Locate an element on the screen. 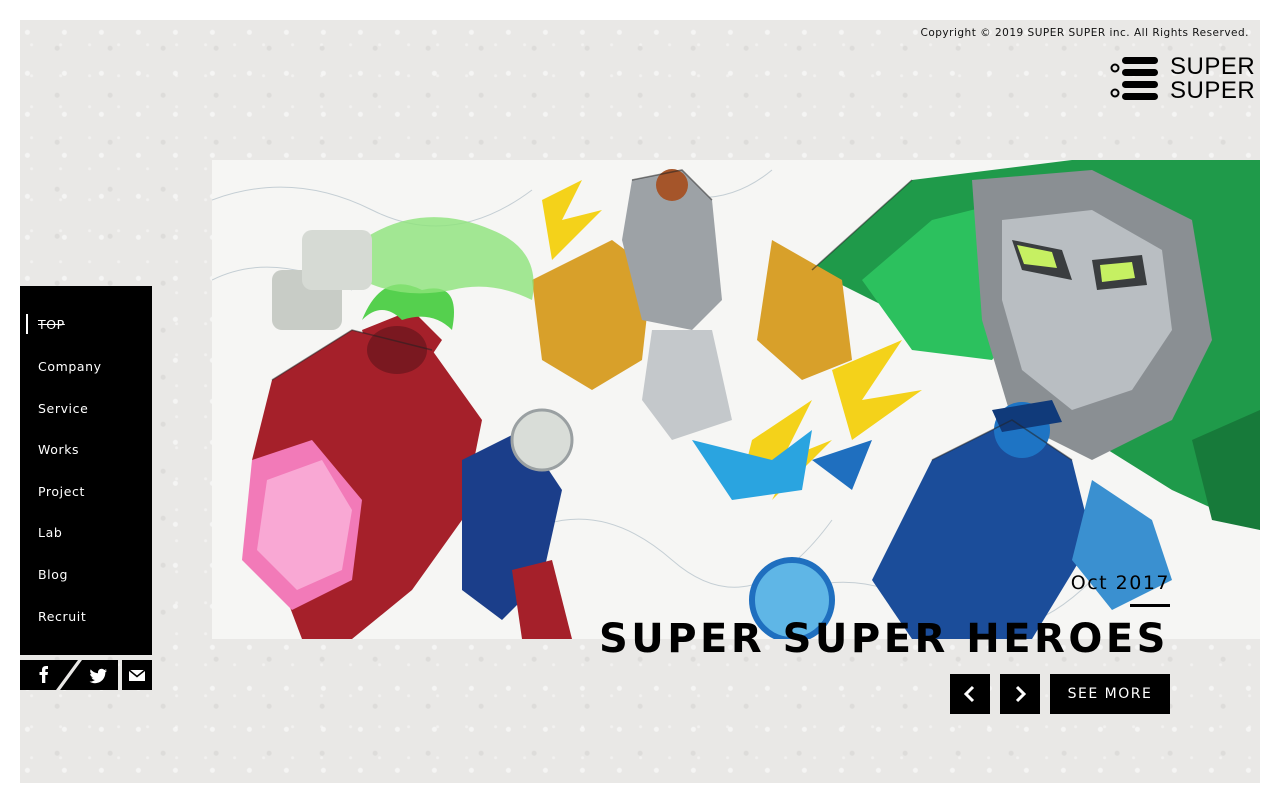 Image resolution: width=1280 pixels, height=803 pixels. logo-line-2: SUPER is located at coordinates (1213, 90).